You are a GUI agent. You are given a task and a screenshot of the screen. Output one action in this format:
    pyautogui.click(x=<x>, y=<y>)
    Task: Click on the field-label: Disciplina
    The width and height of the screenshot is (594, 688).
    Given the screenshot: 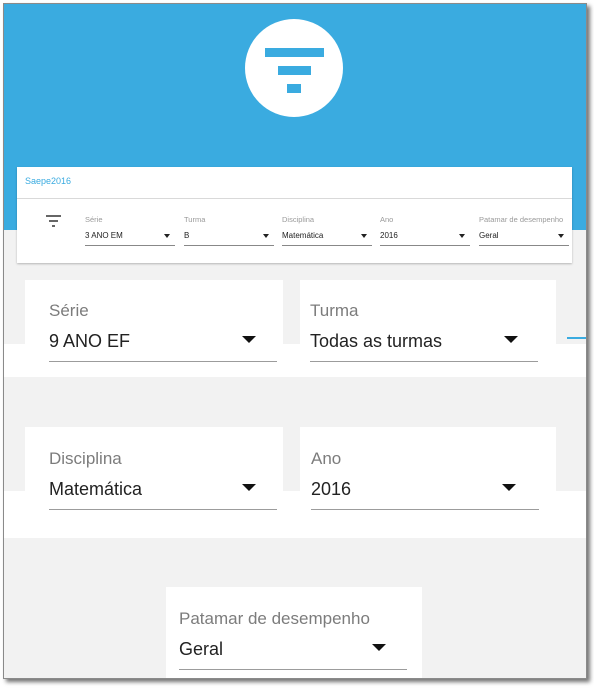 What is the action you would take?
    pyautogui.click(x=85, y=458)
    